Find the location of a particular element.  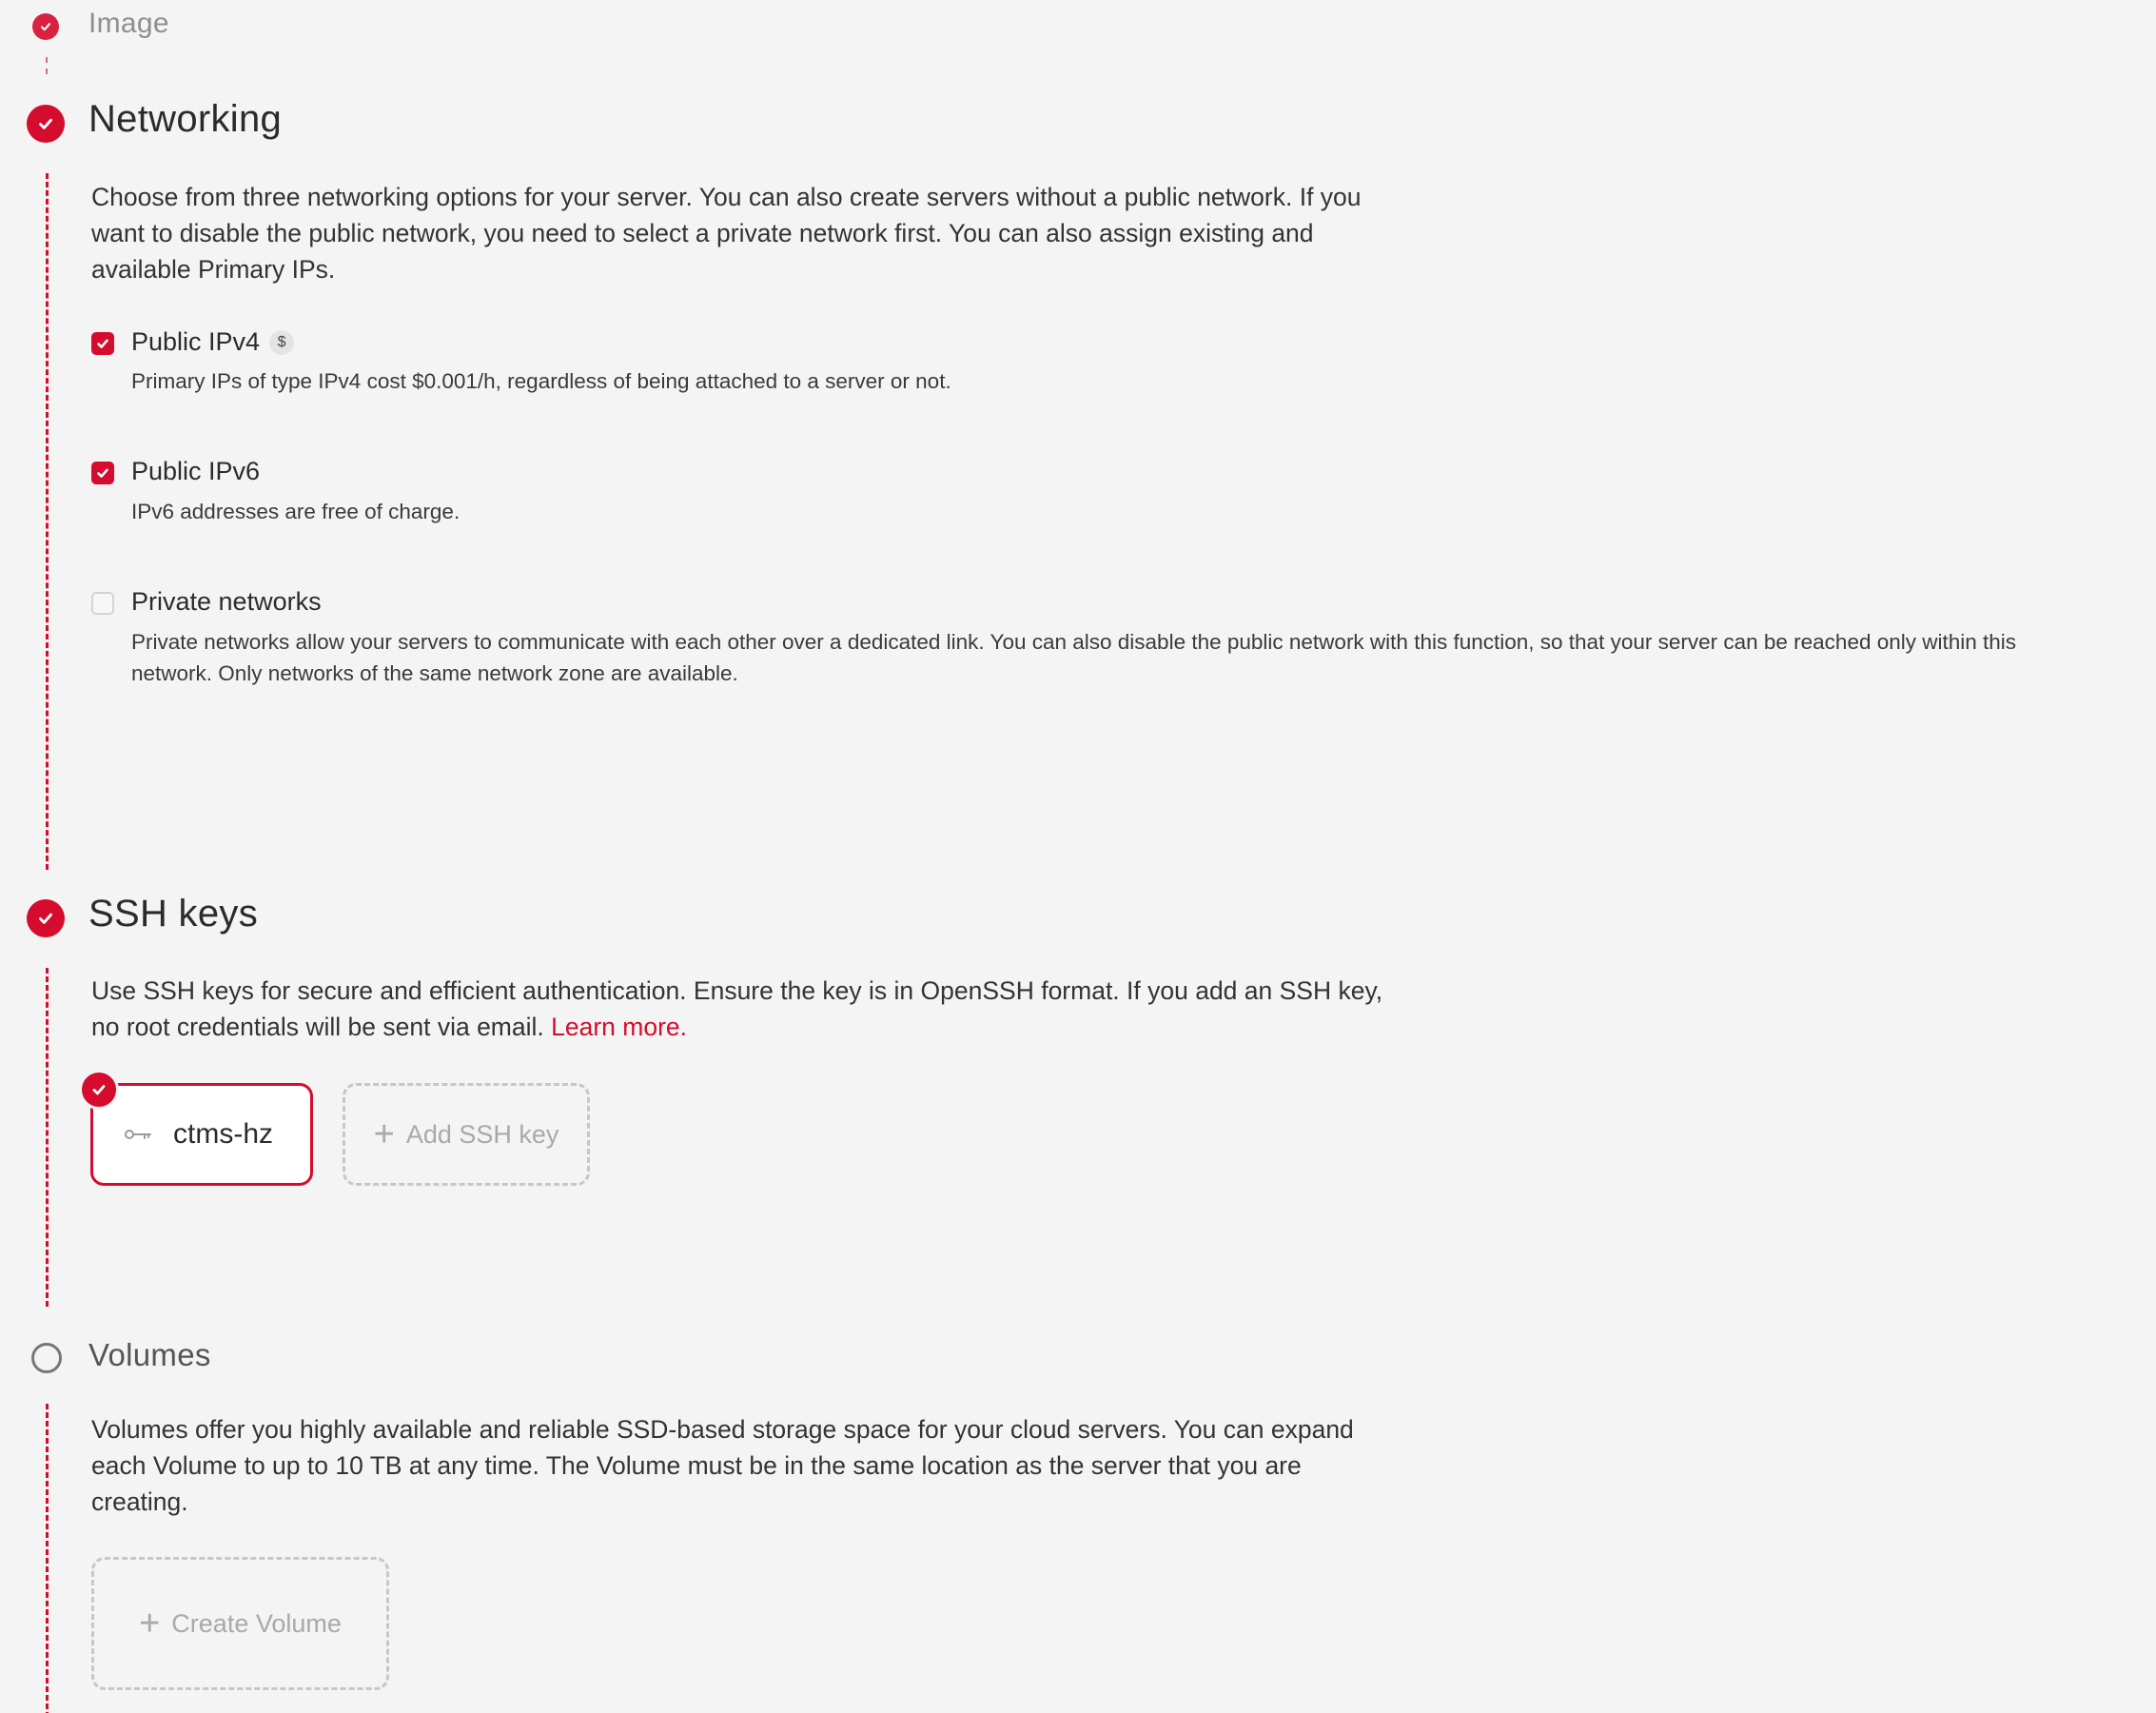

private-networks-checkbox is located at coordinates (102, 603).